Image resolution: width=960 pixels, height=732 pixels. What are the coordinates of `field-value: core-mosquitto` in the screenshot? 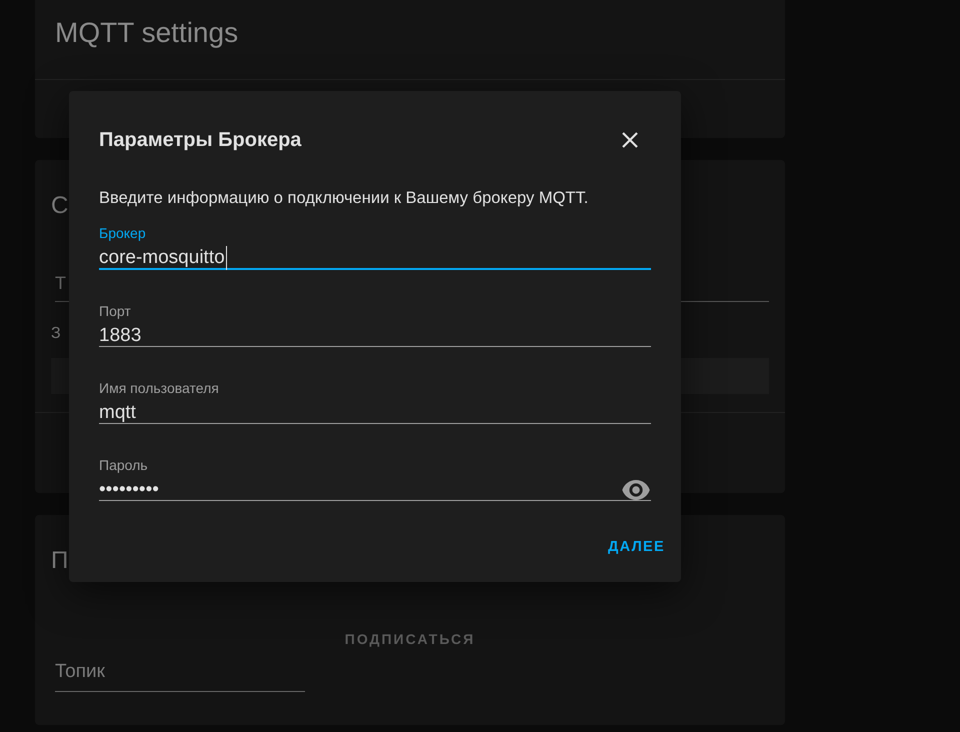 It's located at (163, 258).